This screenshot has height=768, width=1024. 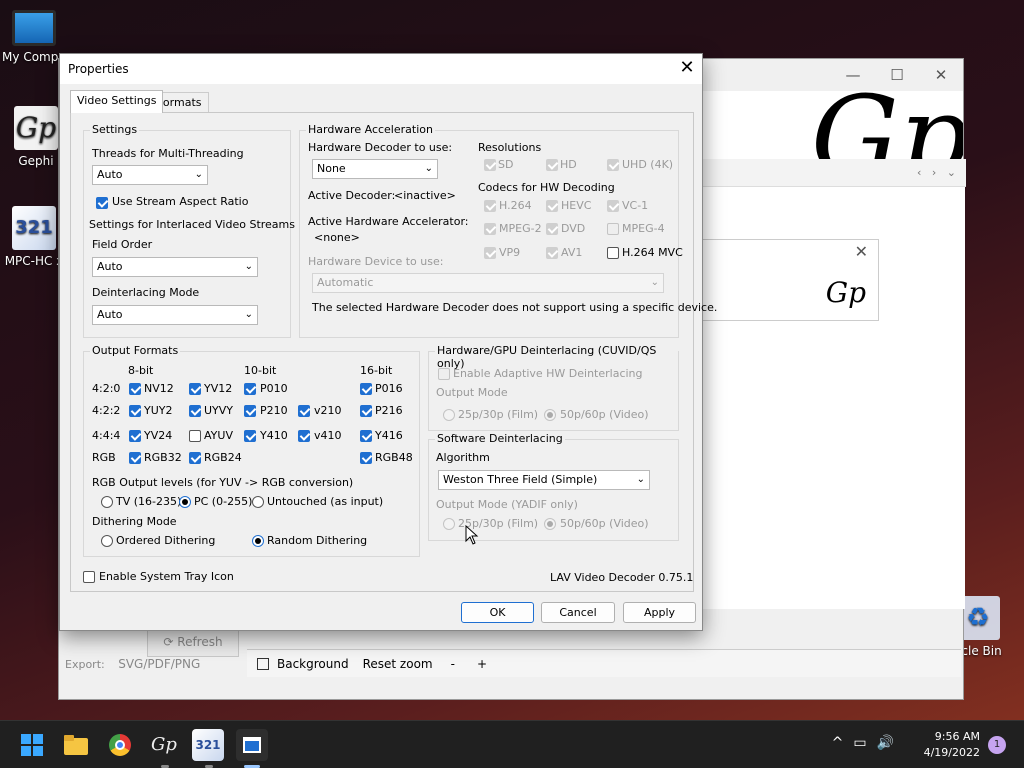 I want to click on gephi-logo-banner: Gp, so click(x=831, y=125).